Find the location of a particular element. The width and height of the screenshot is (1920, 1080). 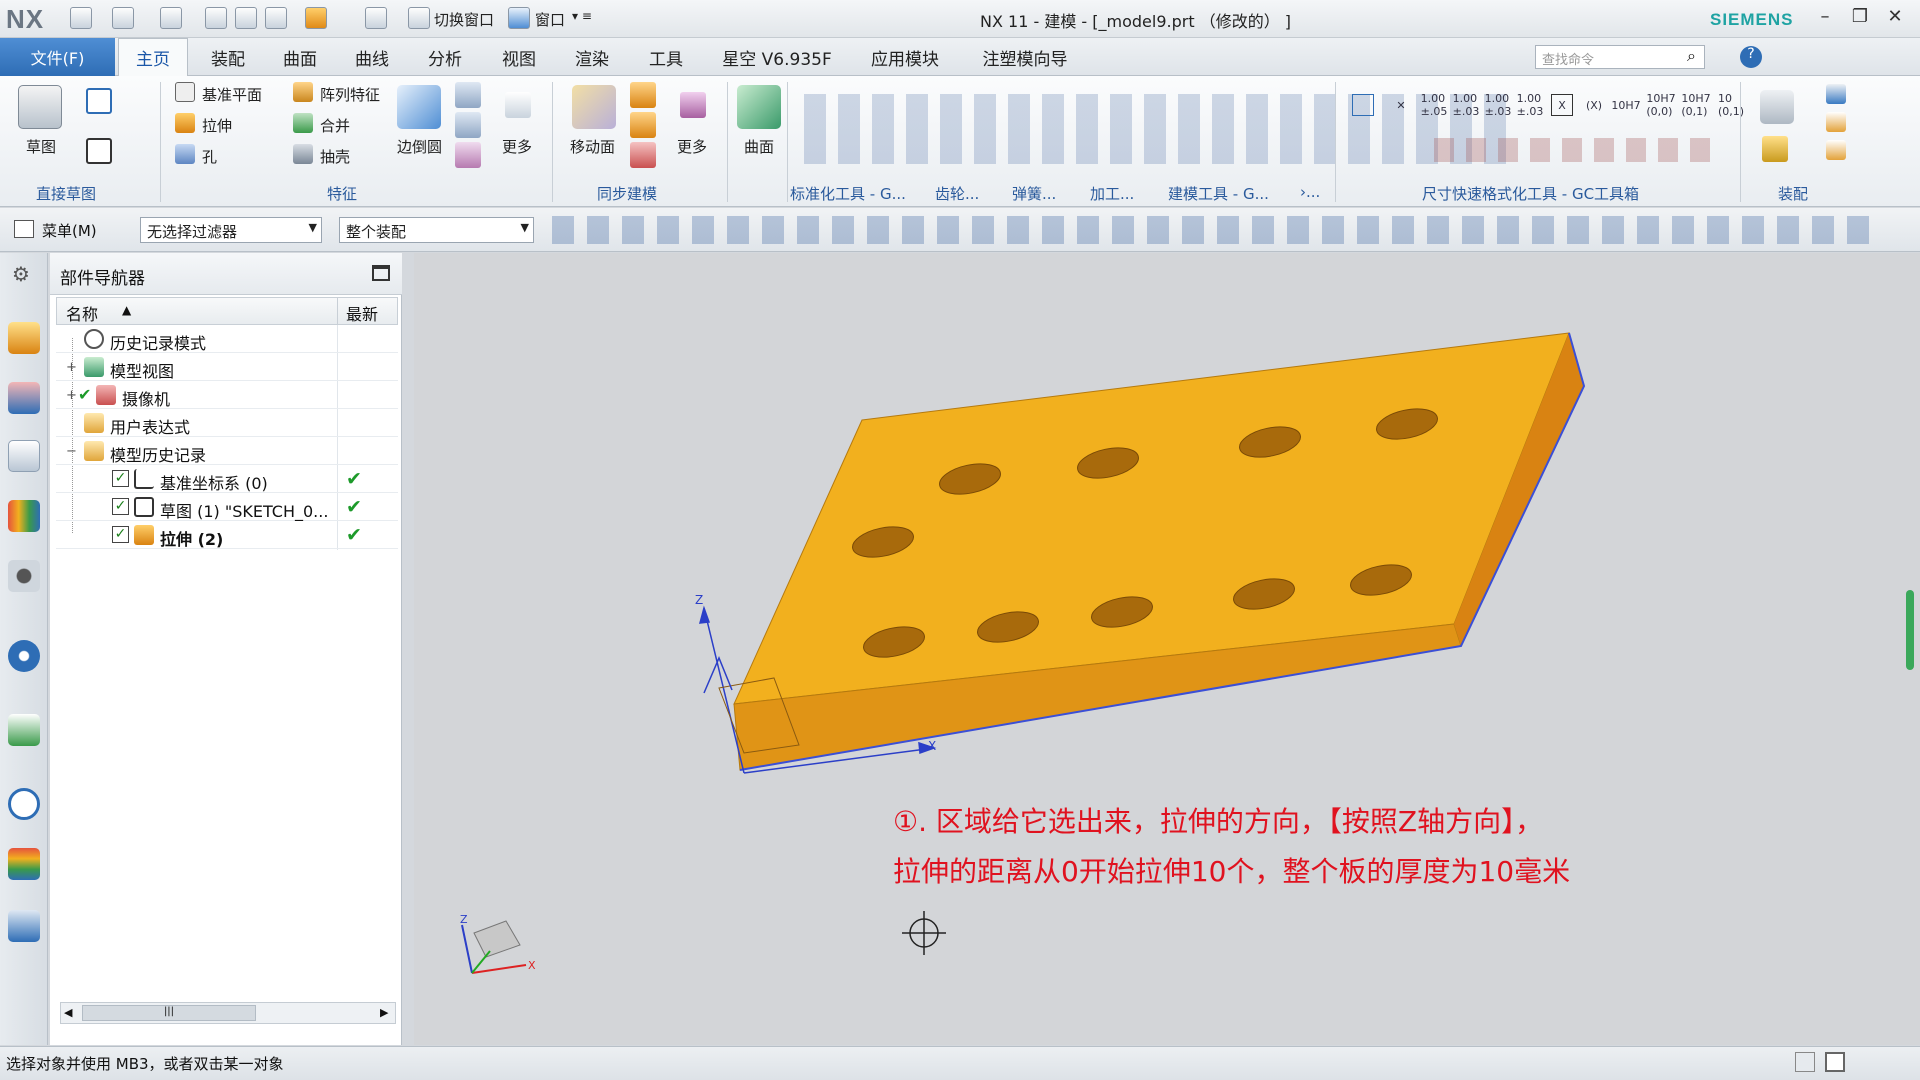

rectangle-icon is located at coordinates (99, 151).